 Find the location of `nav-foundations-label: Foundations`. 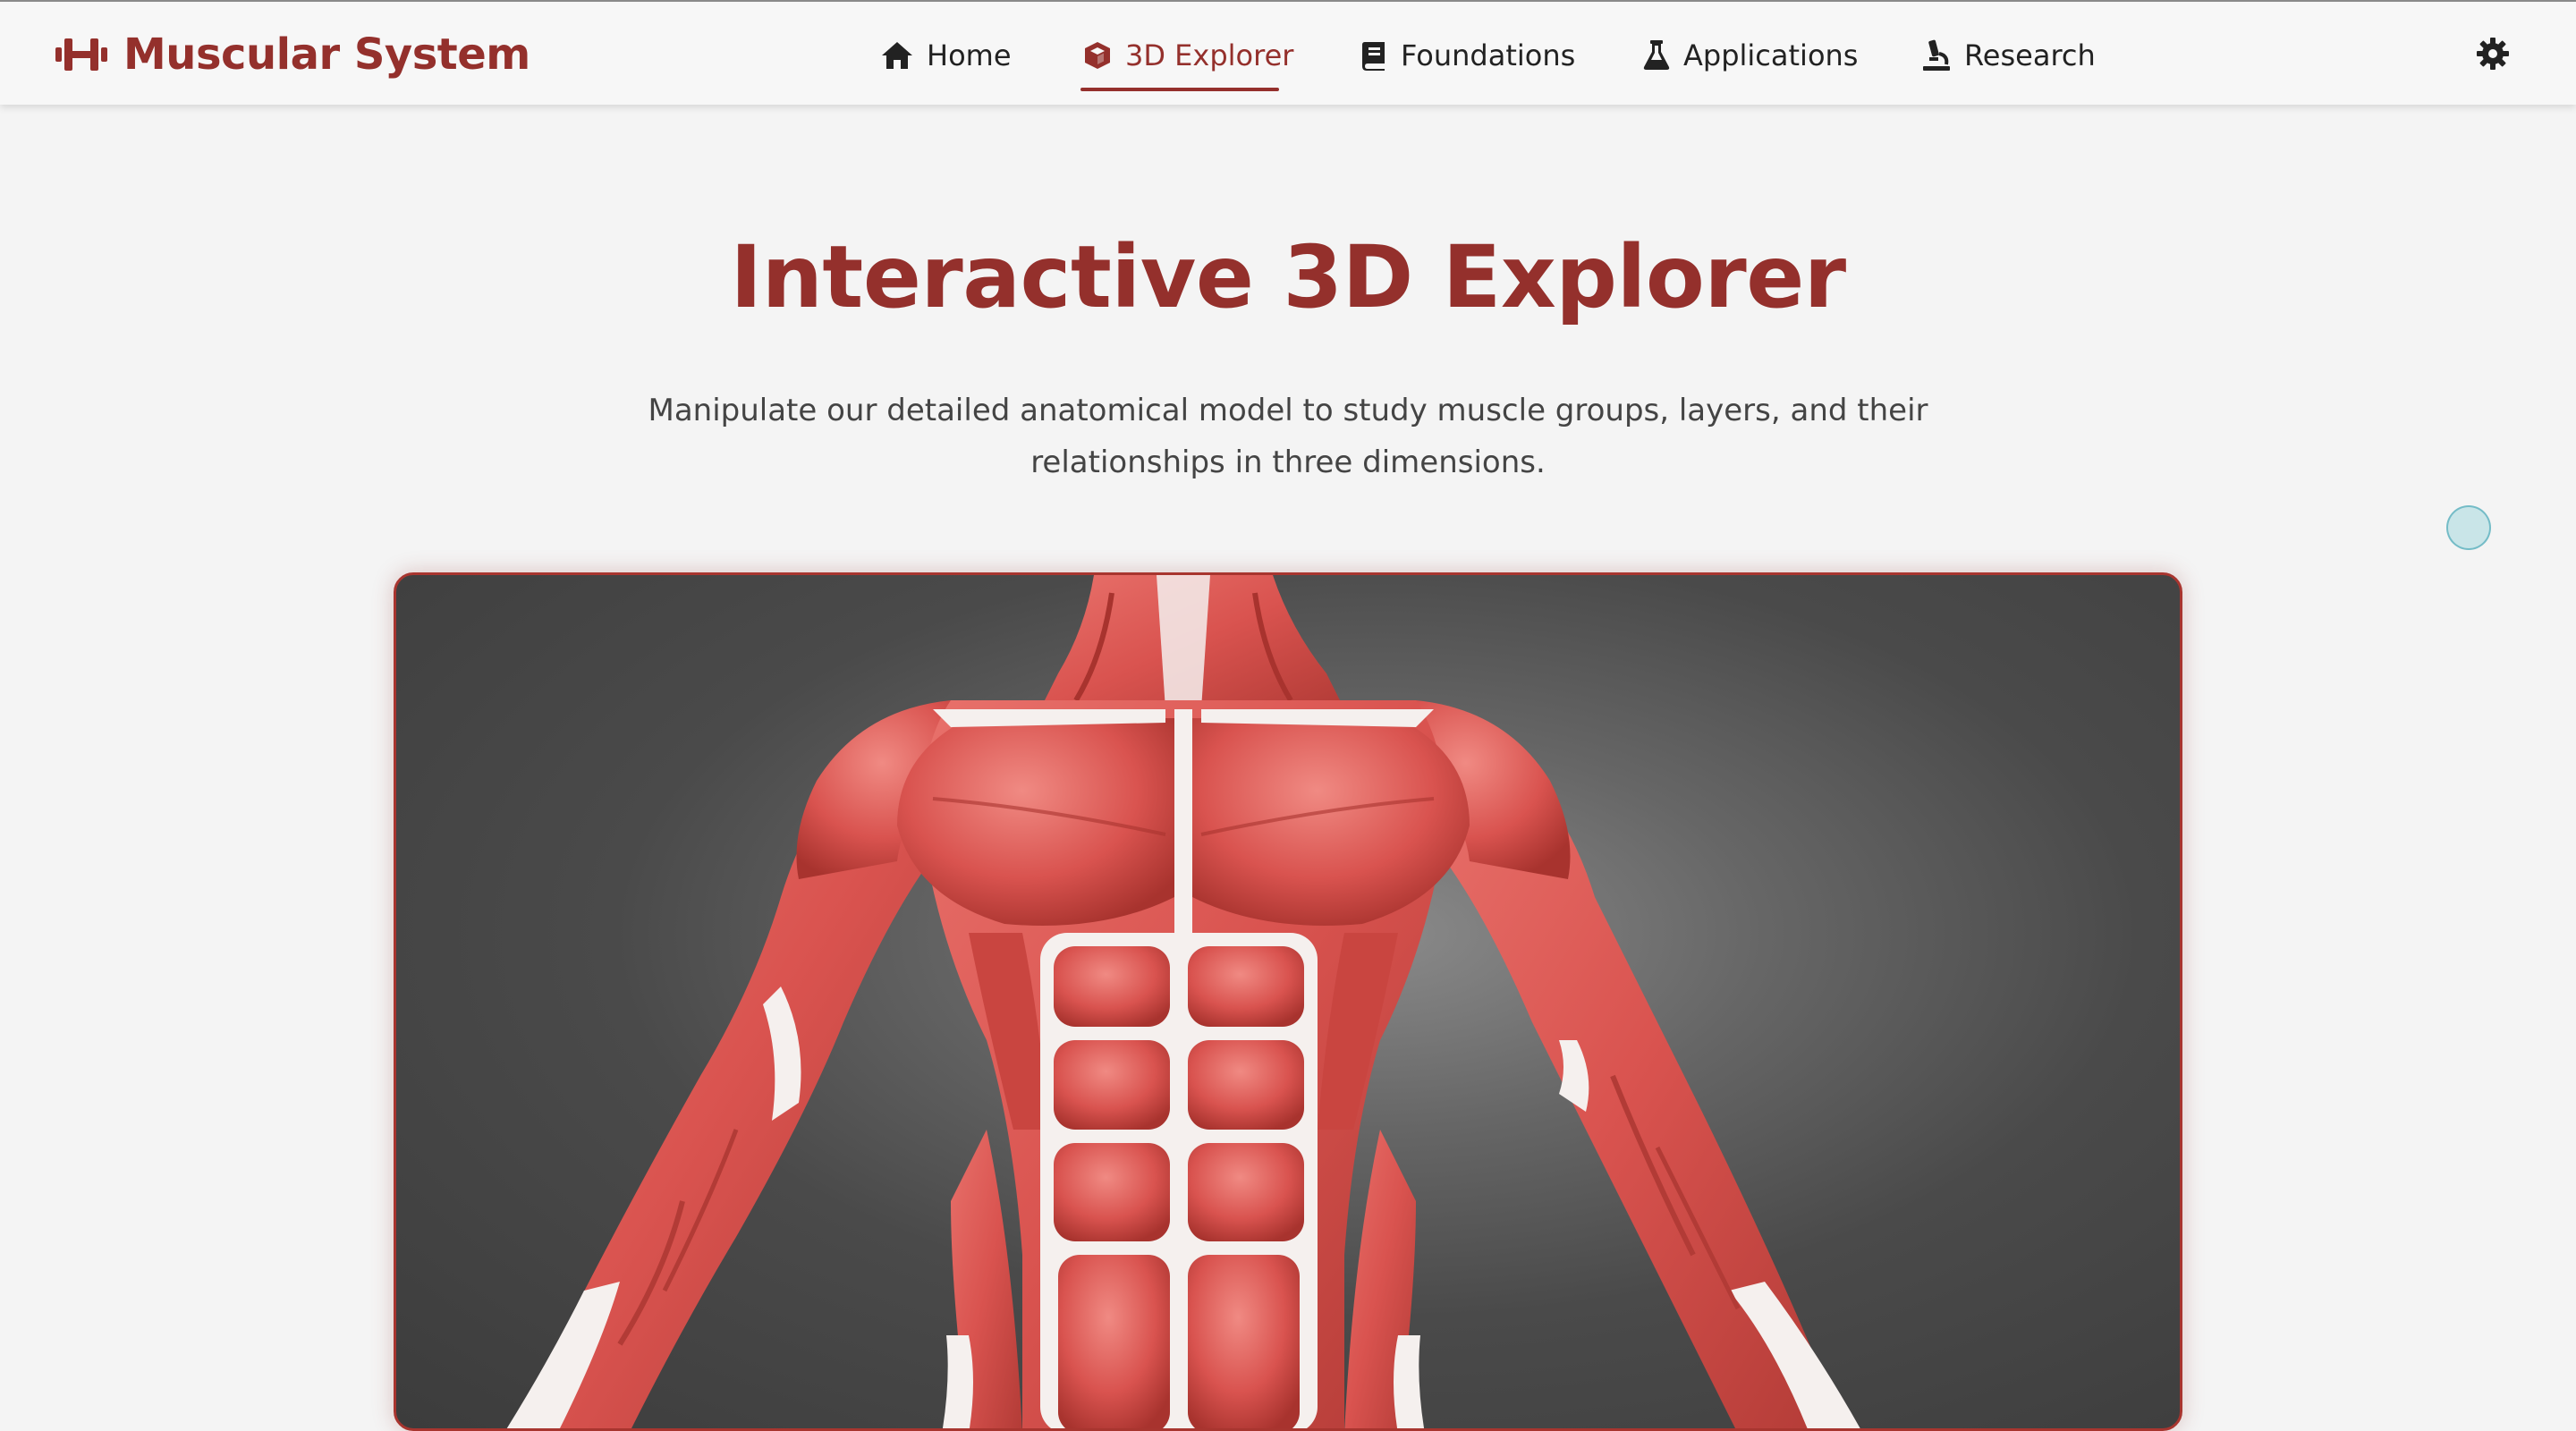

nav-foundations-label: Foundations is located at coordinates (1488, 55).